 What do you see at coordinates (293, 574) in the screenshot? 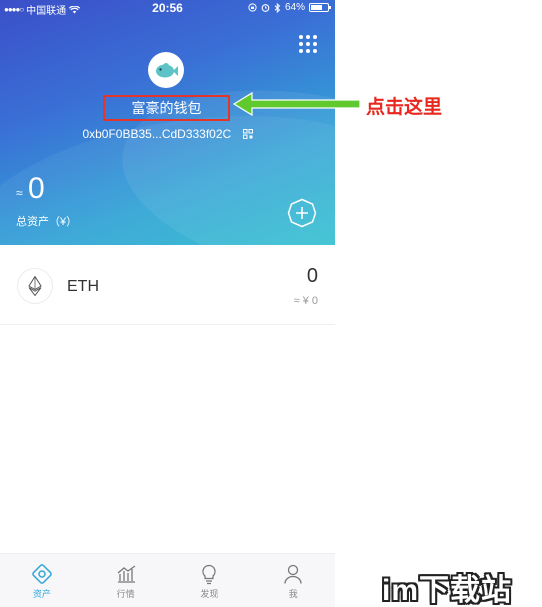
I see `person-icon` at bounding box center [293, 574].